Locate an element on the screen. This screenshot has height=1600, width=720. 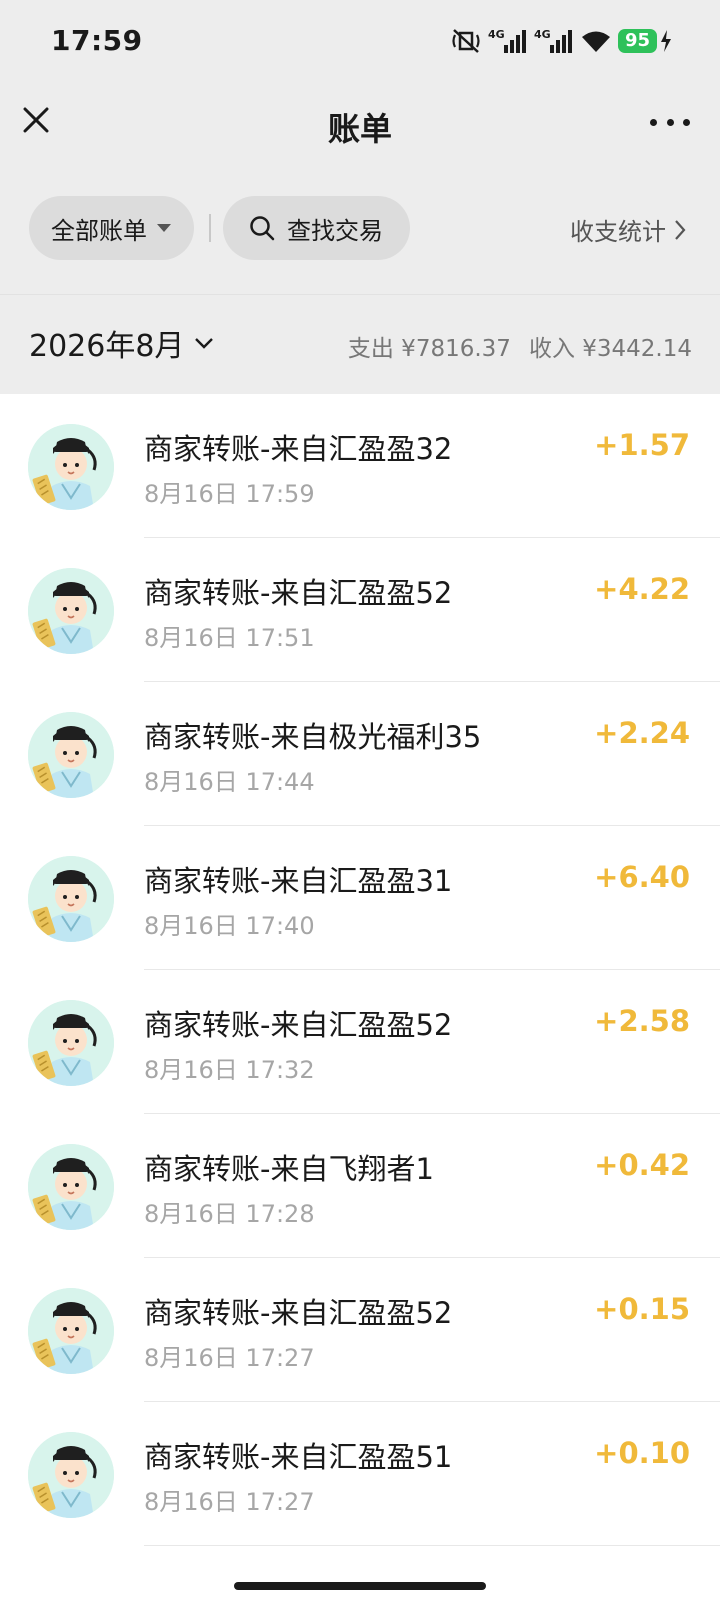
battery-indicator: 95 is located at coordinates (644, 41).